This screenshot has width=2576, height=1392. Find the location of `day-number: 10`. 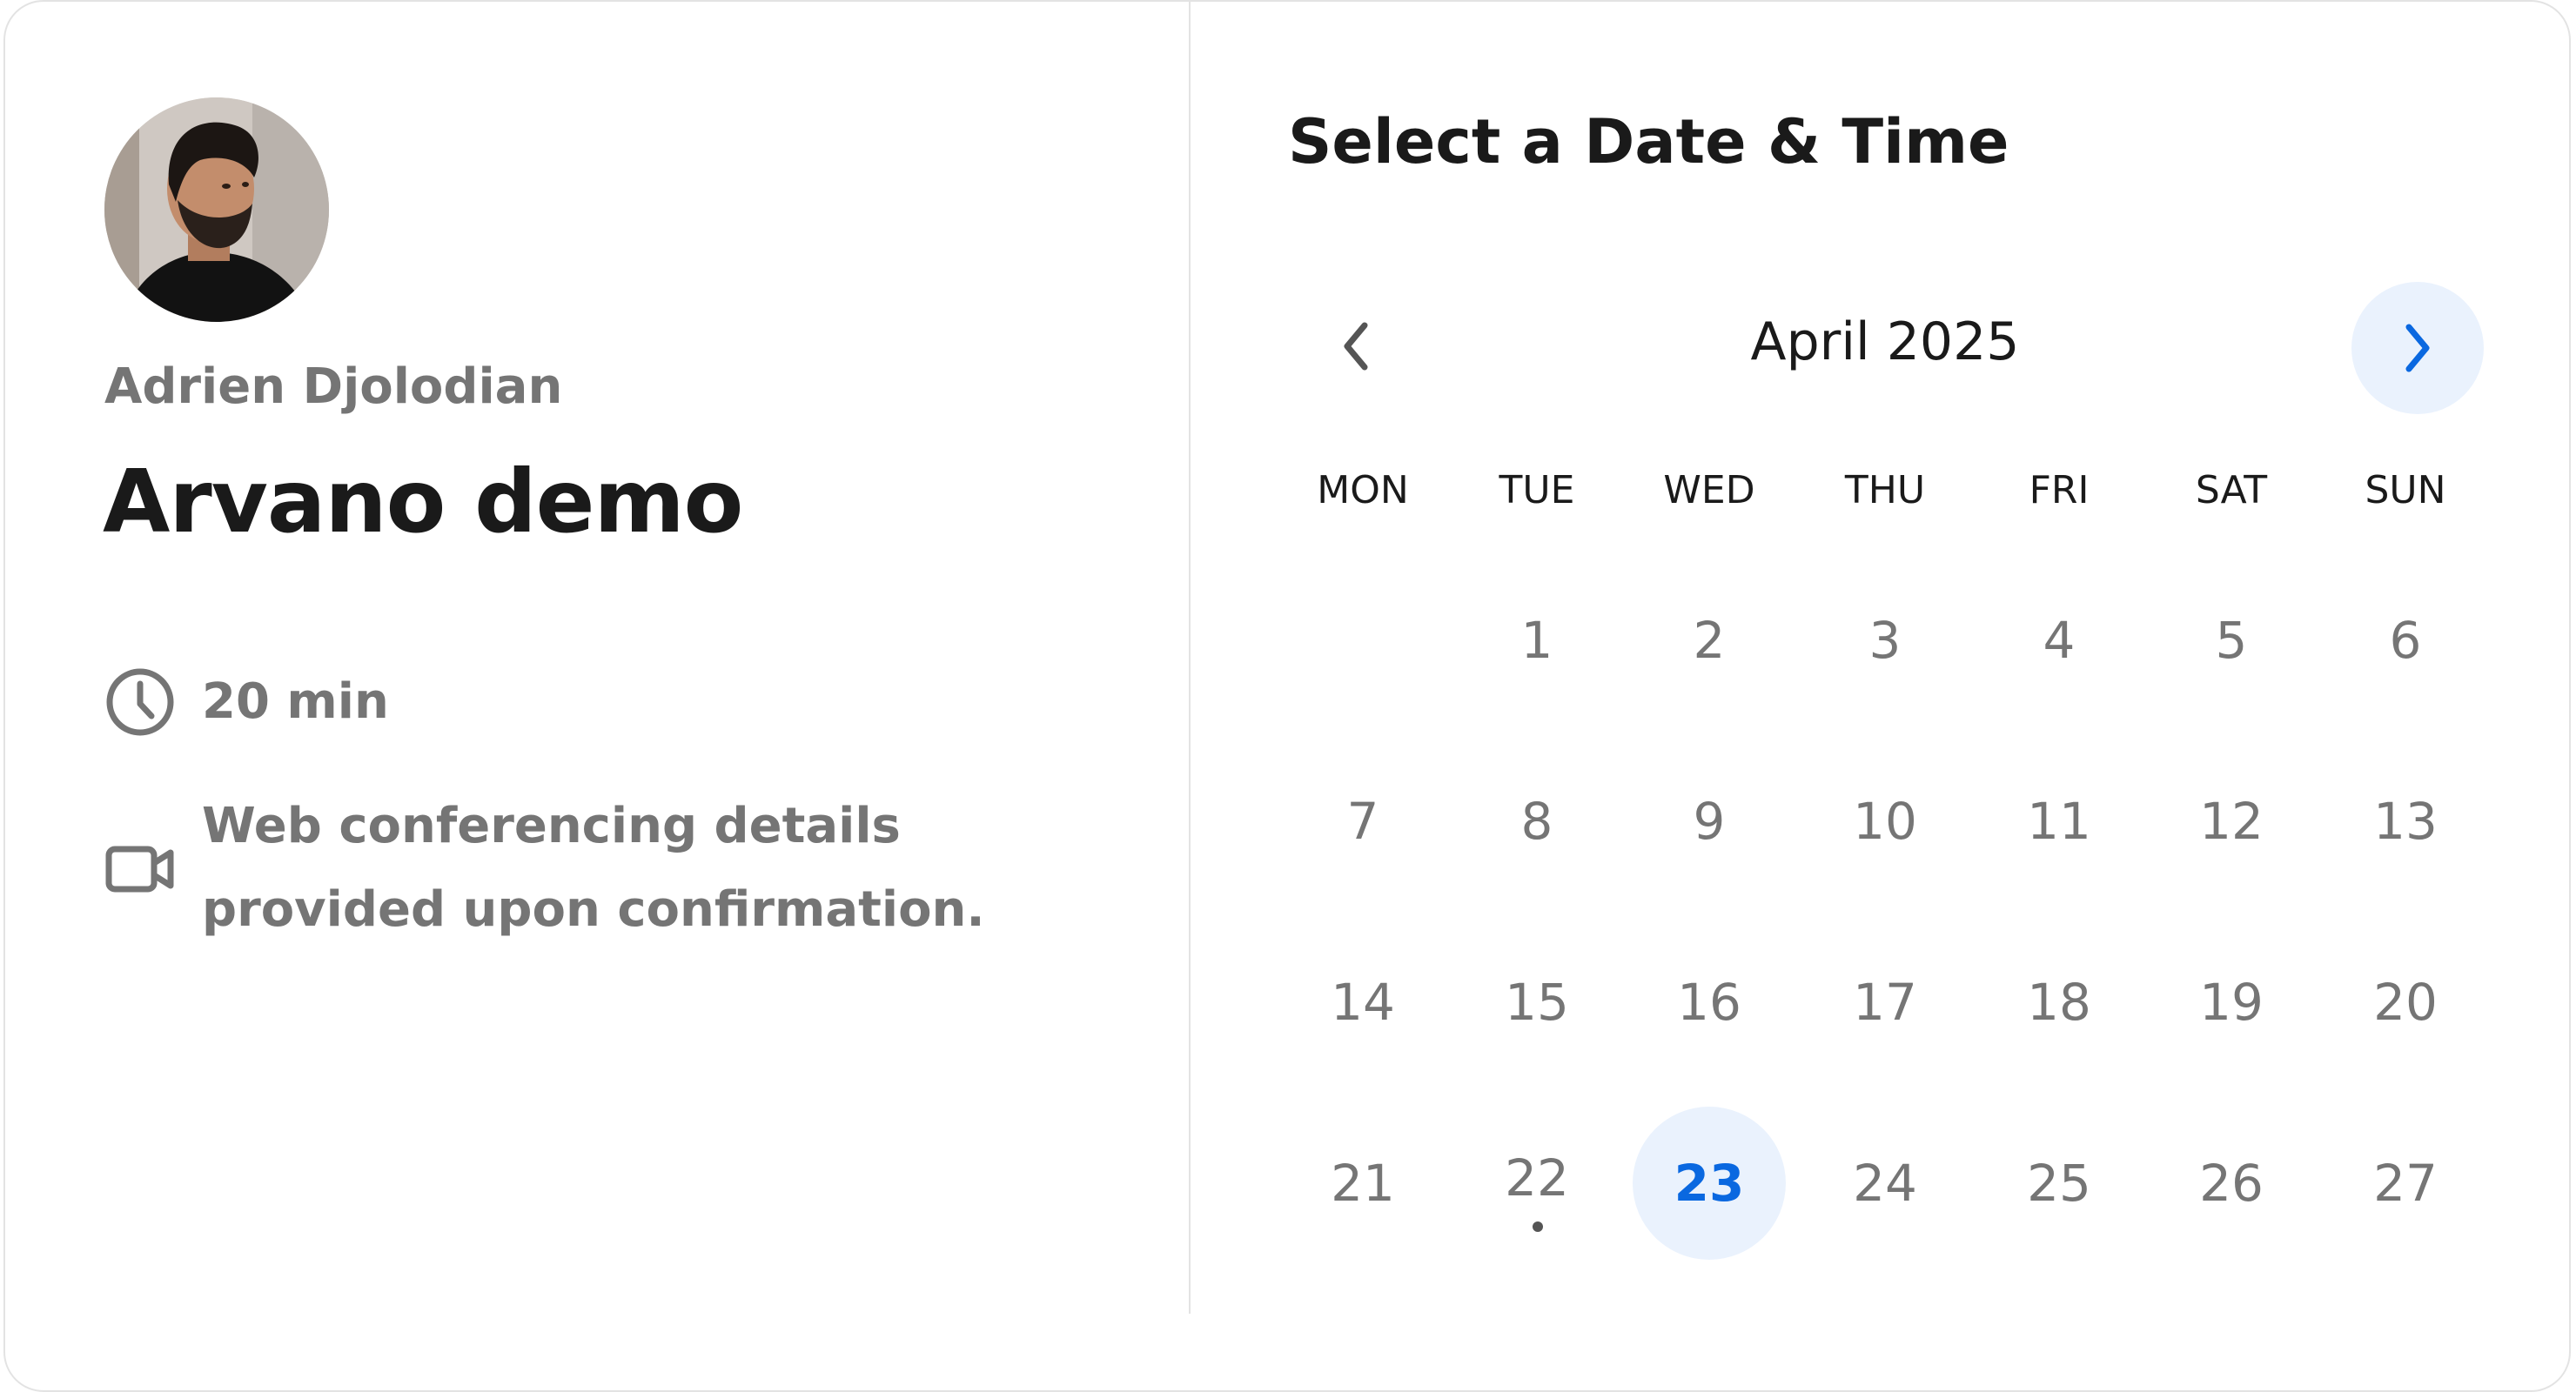

day-number: 10 is located at coordinates (1885, 821).